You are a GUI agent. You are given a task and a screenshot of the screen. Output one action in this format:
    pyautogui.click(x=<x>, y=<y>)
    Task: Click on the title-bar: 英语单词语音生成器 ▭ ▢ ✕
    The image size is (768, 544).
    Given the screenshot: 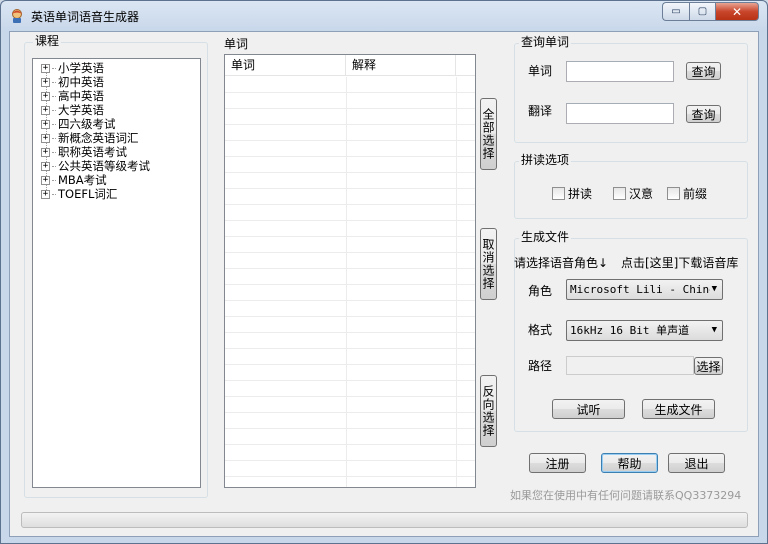 What is the action you would take?
    pyautogui.click(x=384, y=16)
    